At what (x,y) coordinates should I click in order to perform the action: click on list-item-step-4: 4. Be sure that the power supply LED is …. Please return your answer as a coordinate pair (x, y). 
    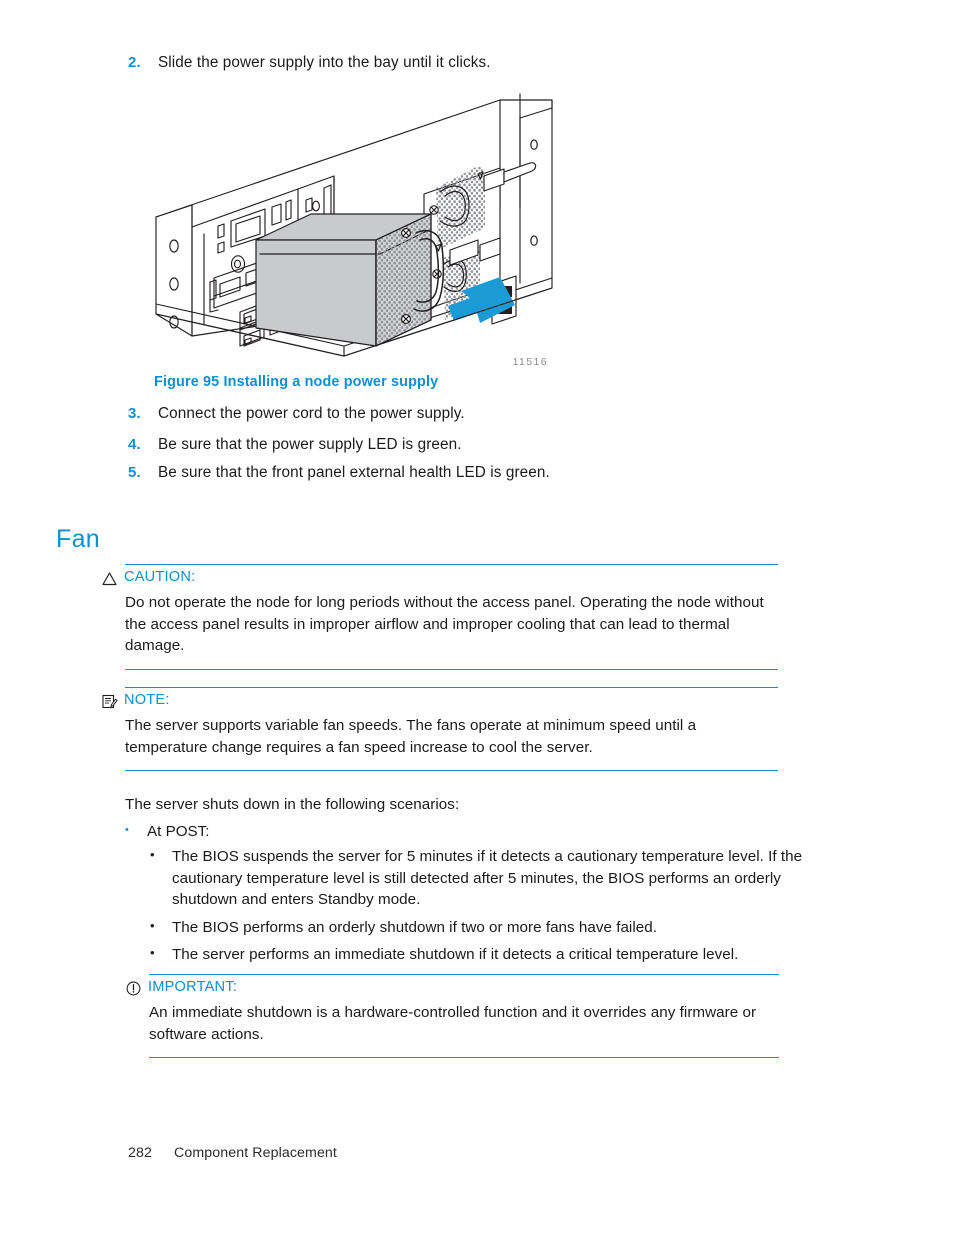
    Looking at the image, I should click on (295, 445).